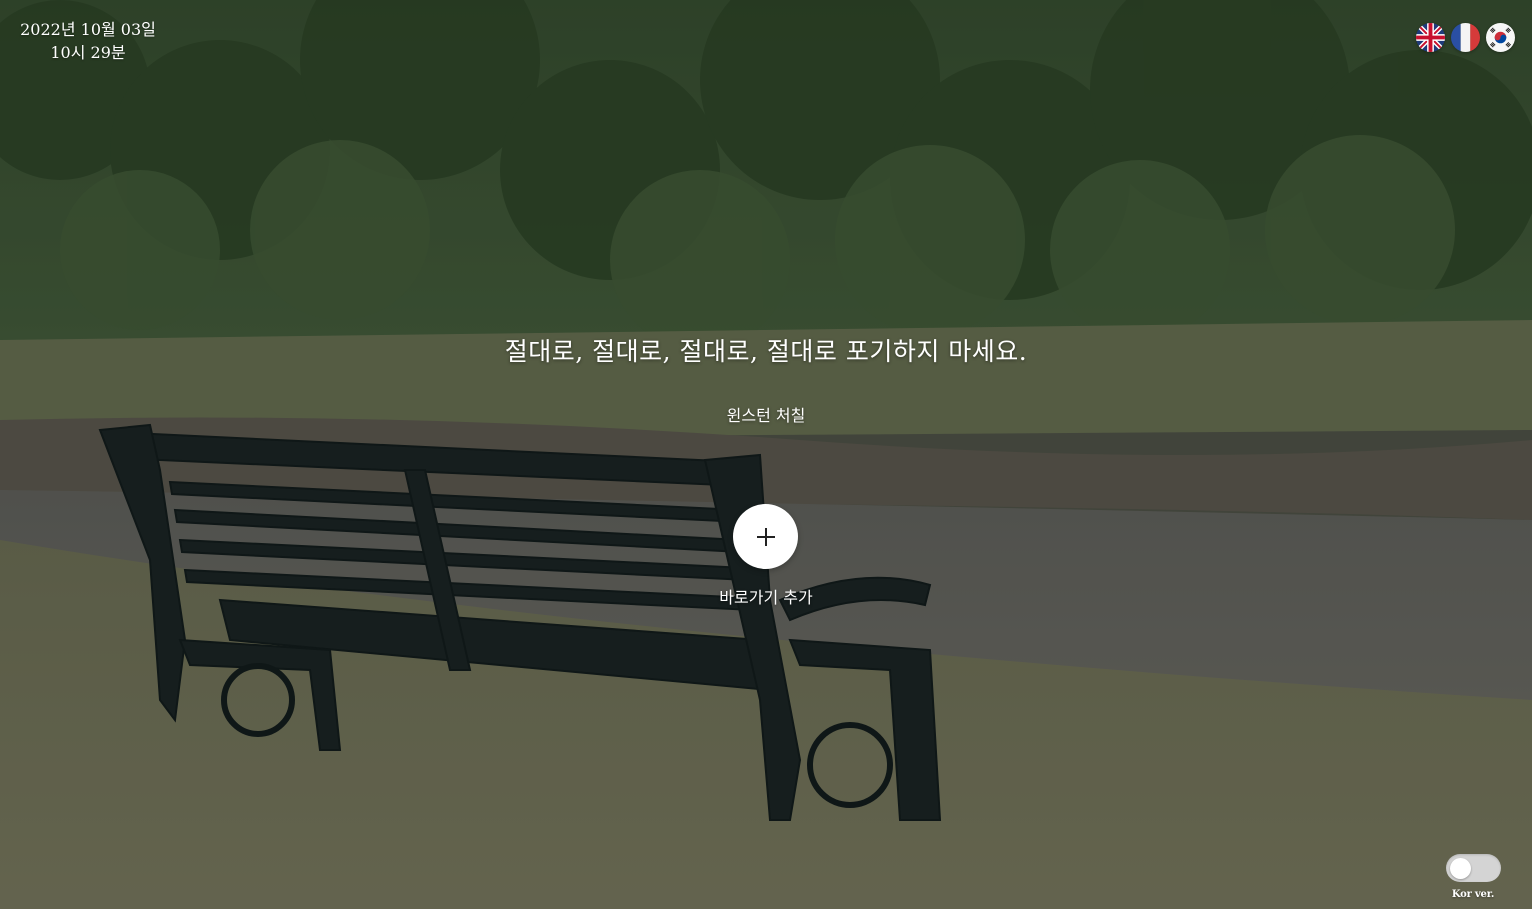 The width and height of the screenshot is (1532, 909). What do you see at coordinates (1473, 894) in the screenshot?
I see `version-toggle-label: Kor ver.` at bounding box center [1473, 894].